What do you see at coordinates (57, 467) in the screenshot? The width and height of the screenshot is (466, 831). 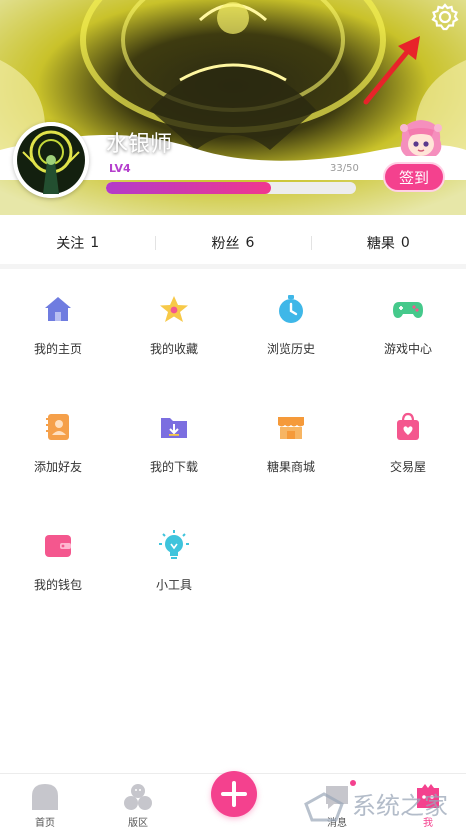 I see `menu-item-label: 添加好友` at bounding box center [57, 467].